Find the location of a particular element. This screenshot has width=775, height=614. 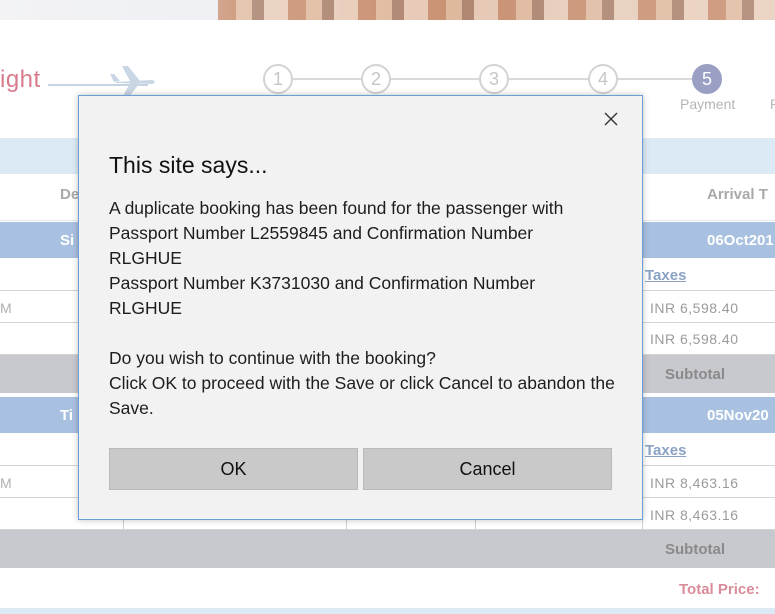

step-5-label: Payment is located at coordinates (708, 104).